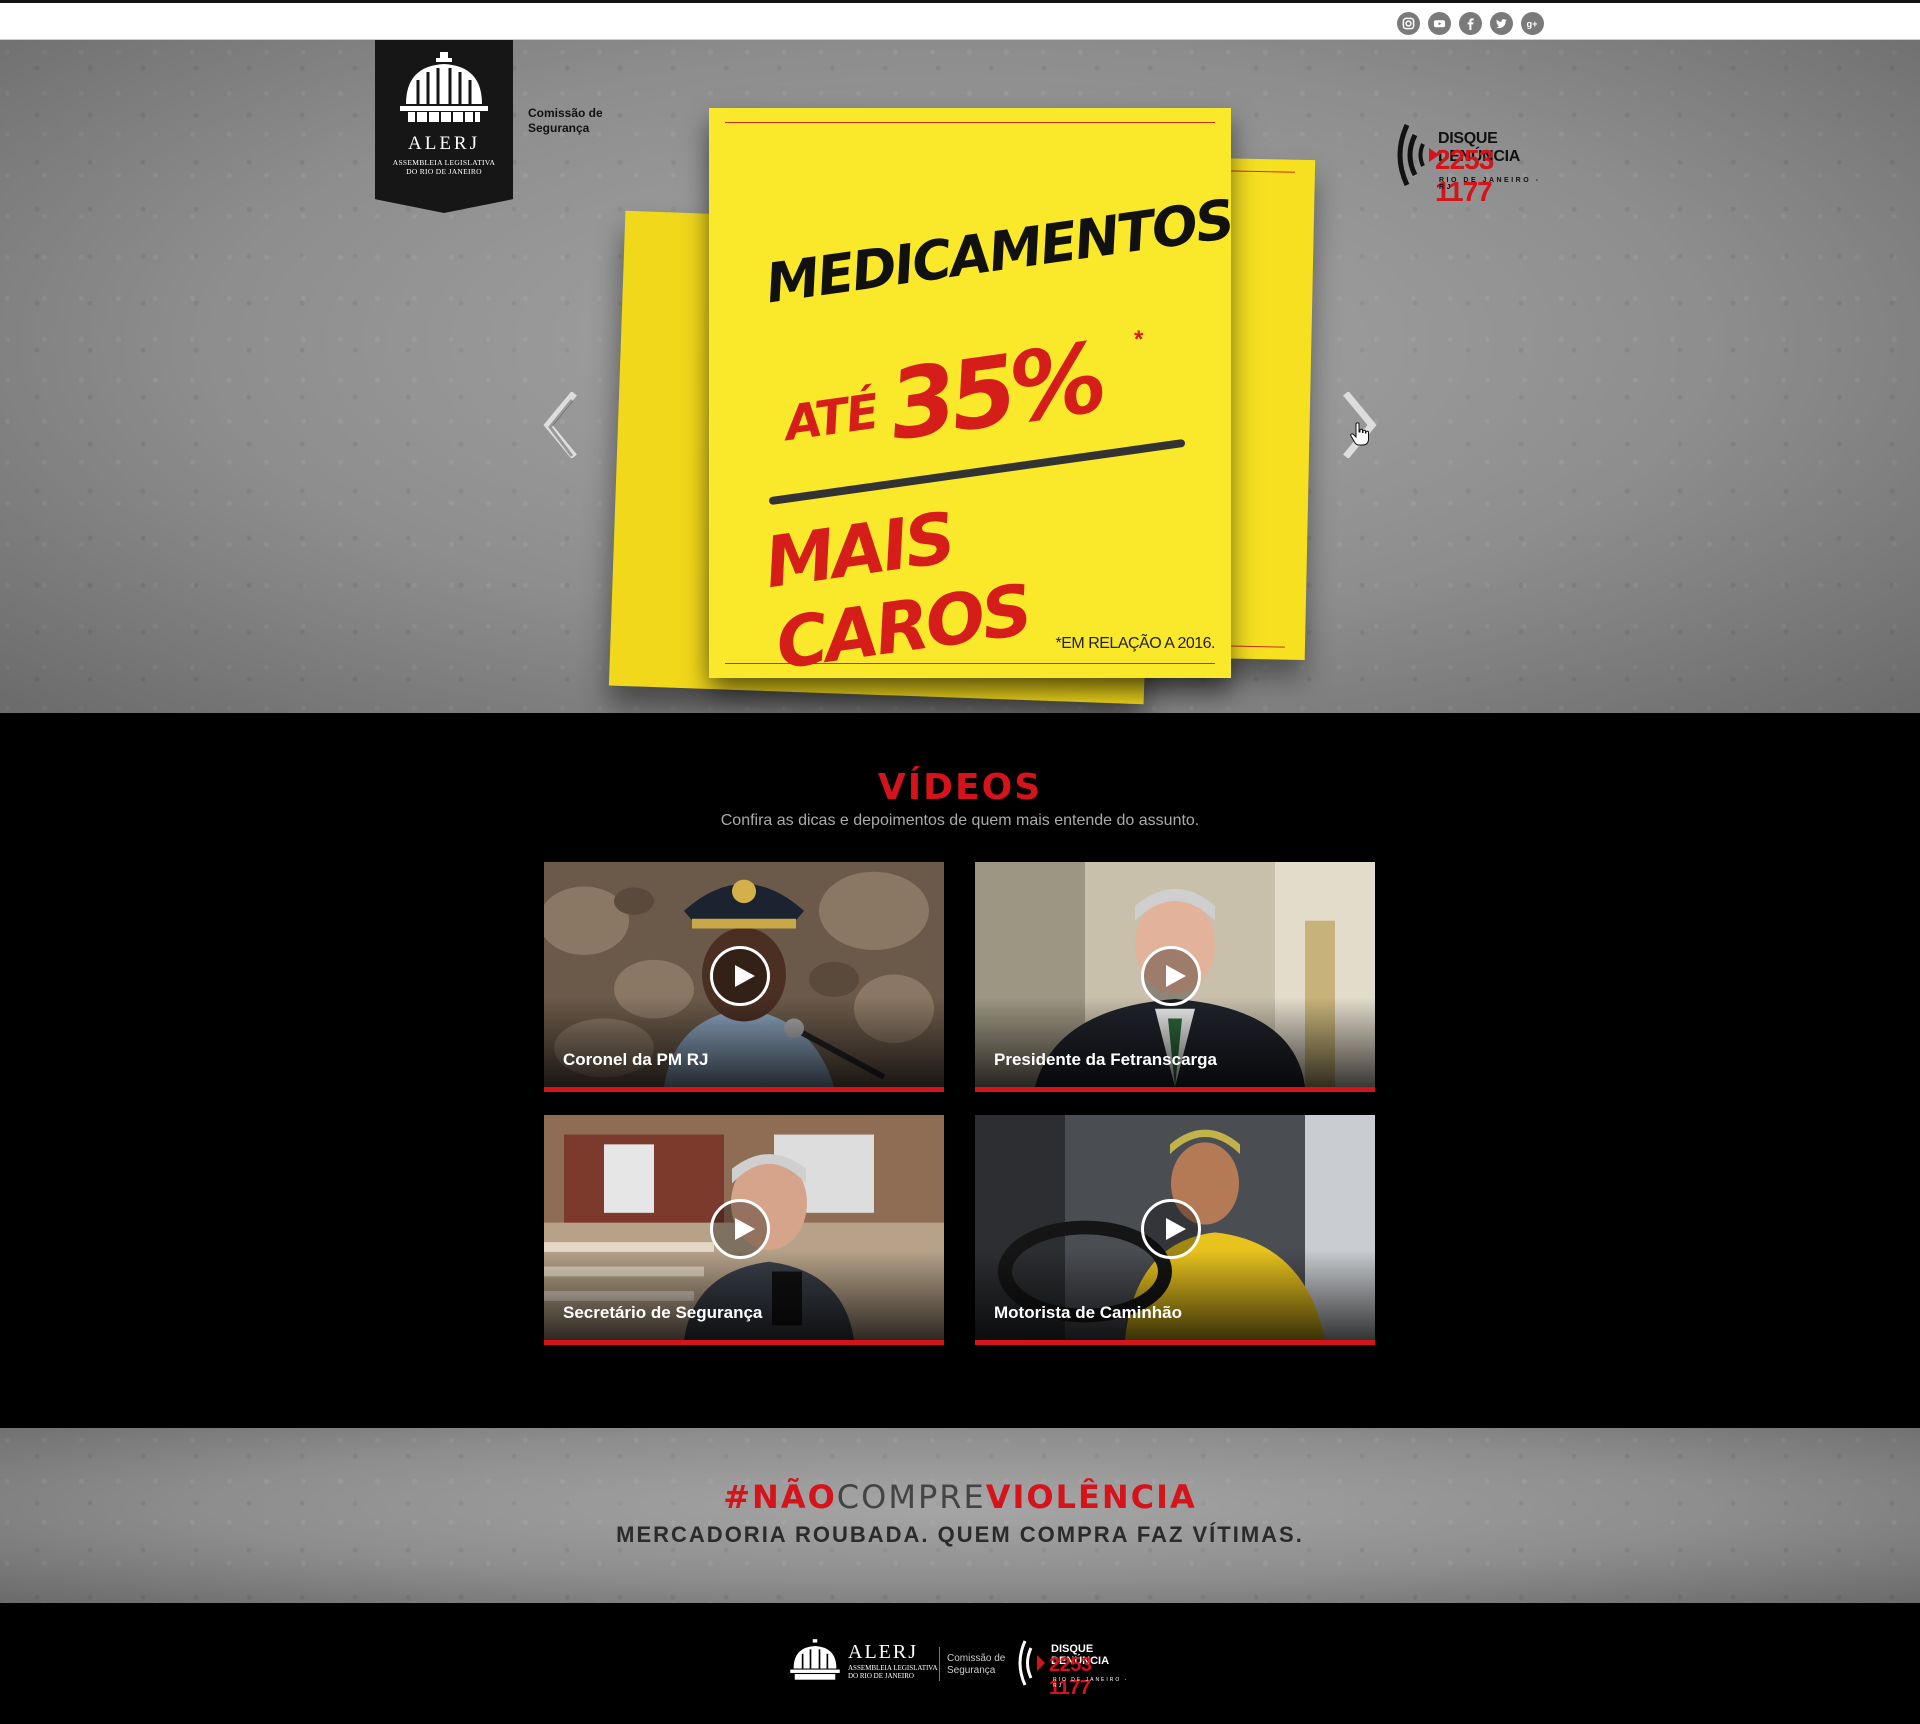 The image size is (1920, 1724). What do you see at coordinates (1135, 643) in the screenshot?
I see `headline-footnote: *EM RELAÇÃO A 2016.` at bounding box center [1135, 643].